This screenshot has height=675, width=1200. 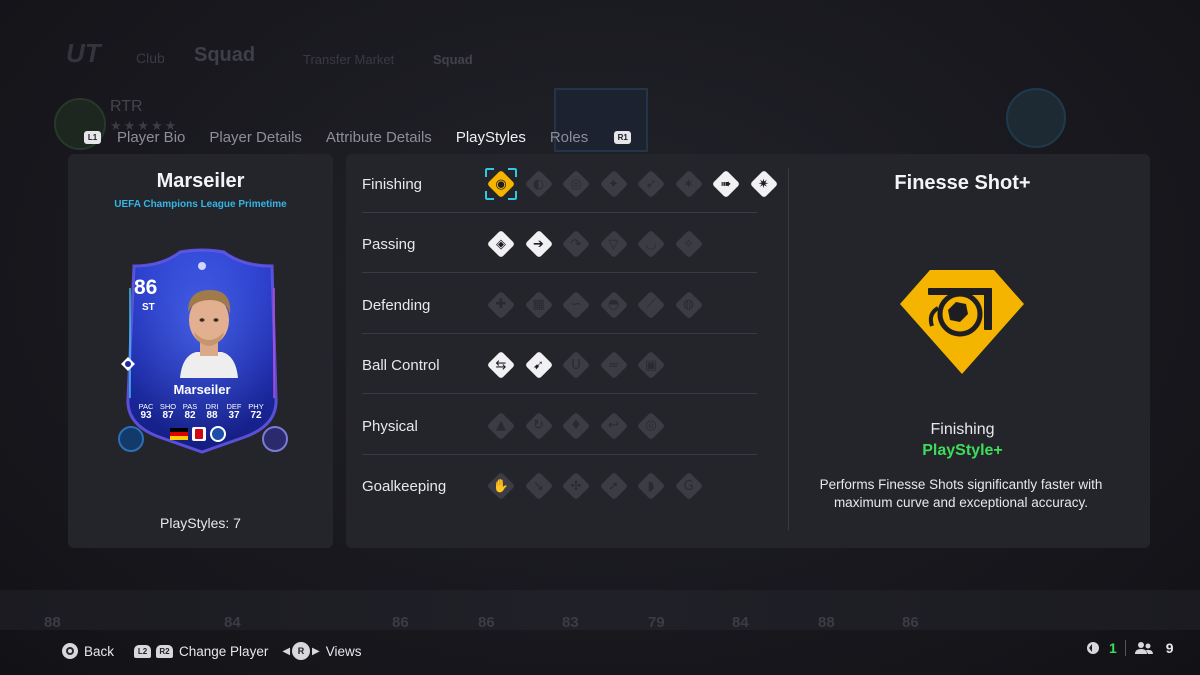 I want to click on low-driven-shot-icon: ➠, so click(x=726, y=184).